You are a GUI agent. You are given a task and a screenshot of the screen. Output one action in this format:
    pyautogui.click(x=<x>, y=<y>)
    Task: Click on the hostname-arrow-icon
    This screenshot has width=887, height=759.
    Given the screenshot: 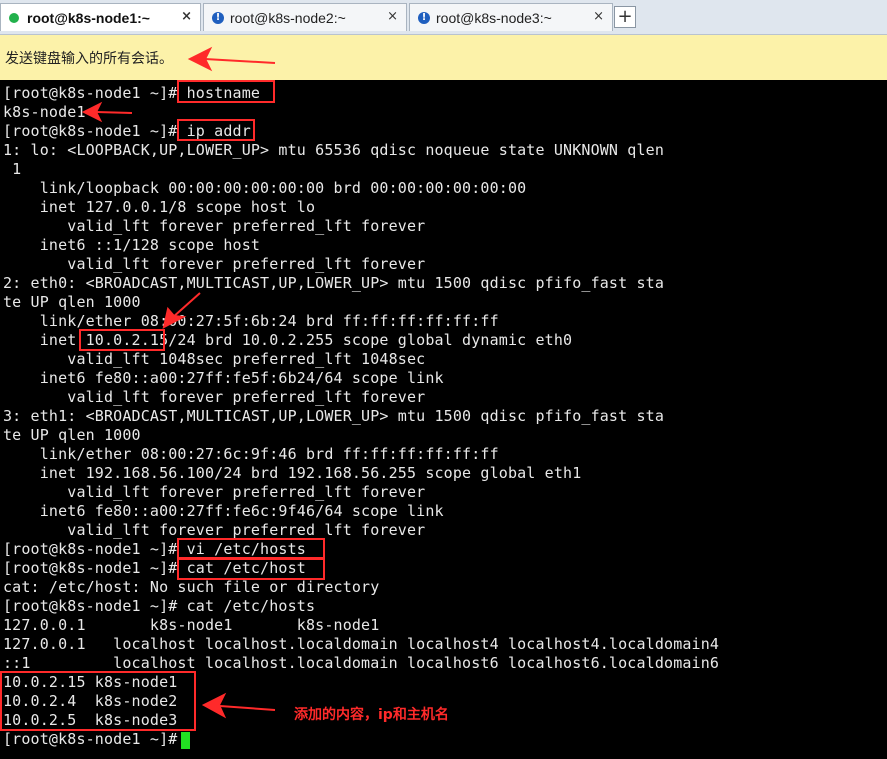 What is the action you would take?
    pyautogui.click(x=114, y=112)
    